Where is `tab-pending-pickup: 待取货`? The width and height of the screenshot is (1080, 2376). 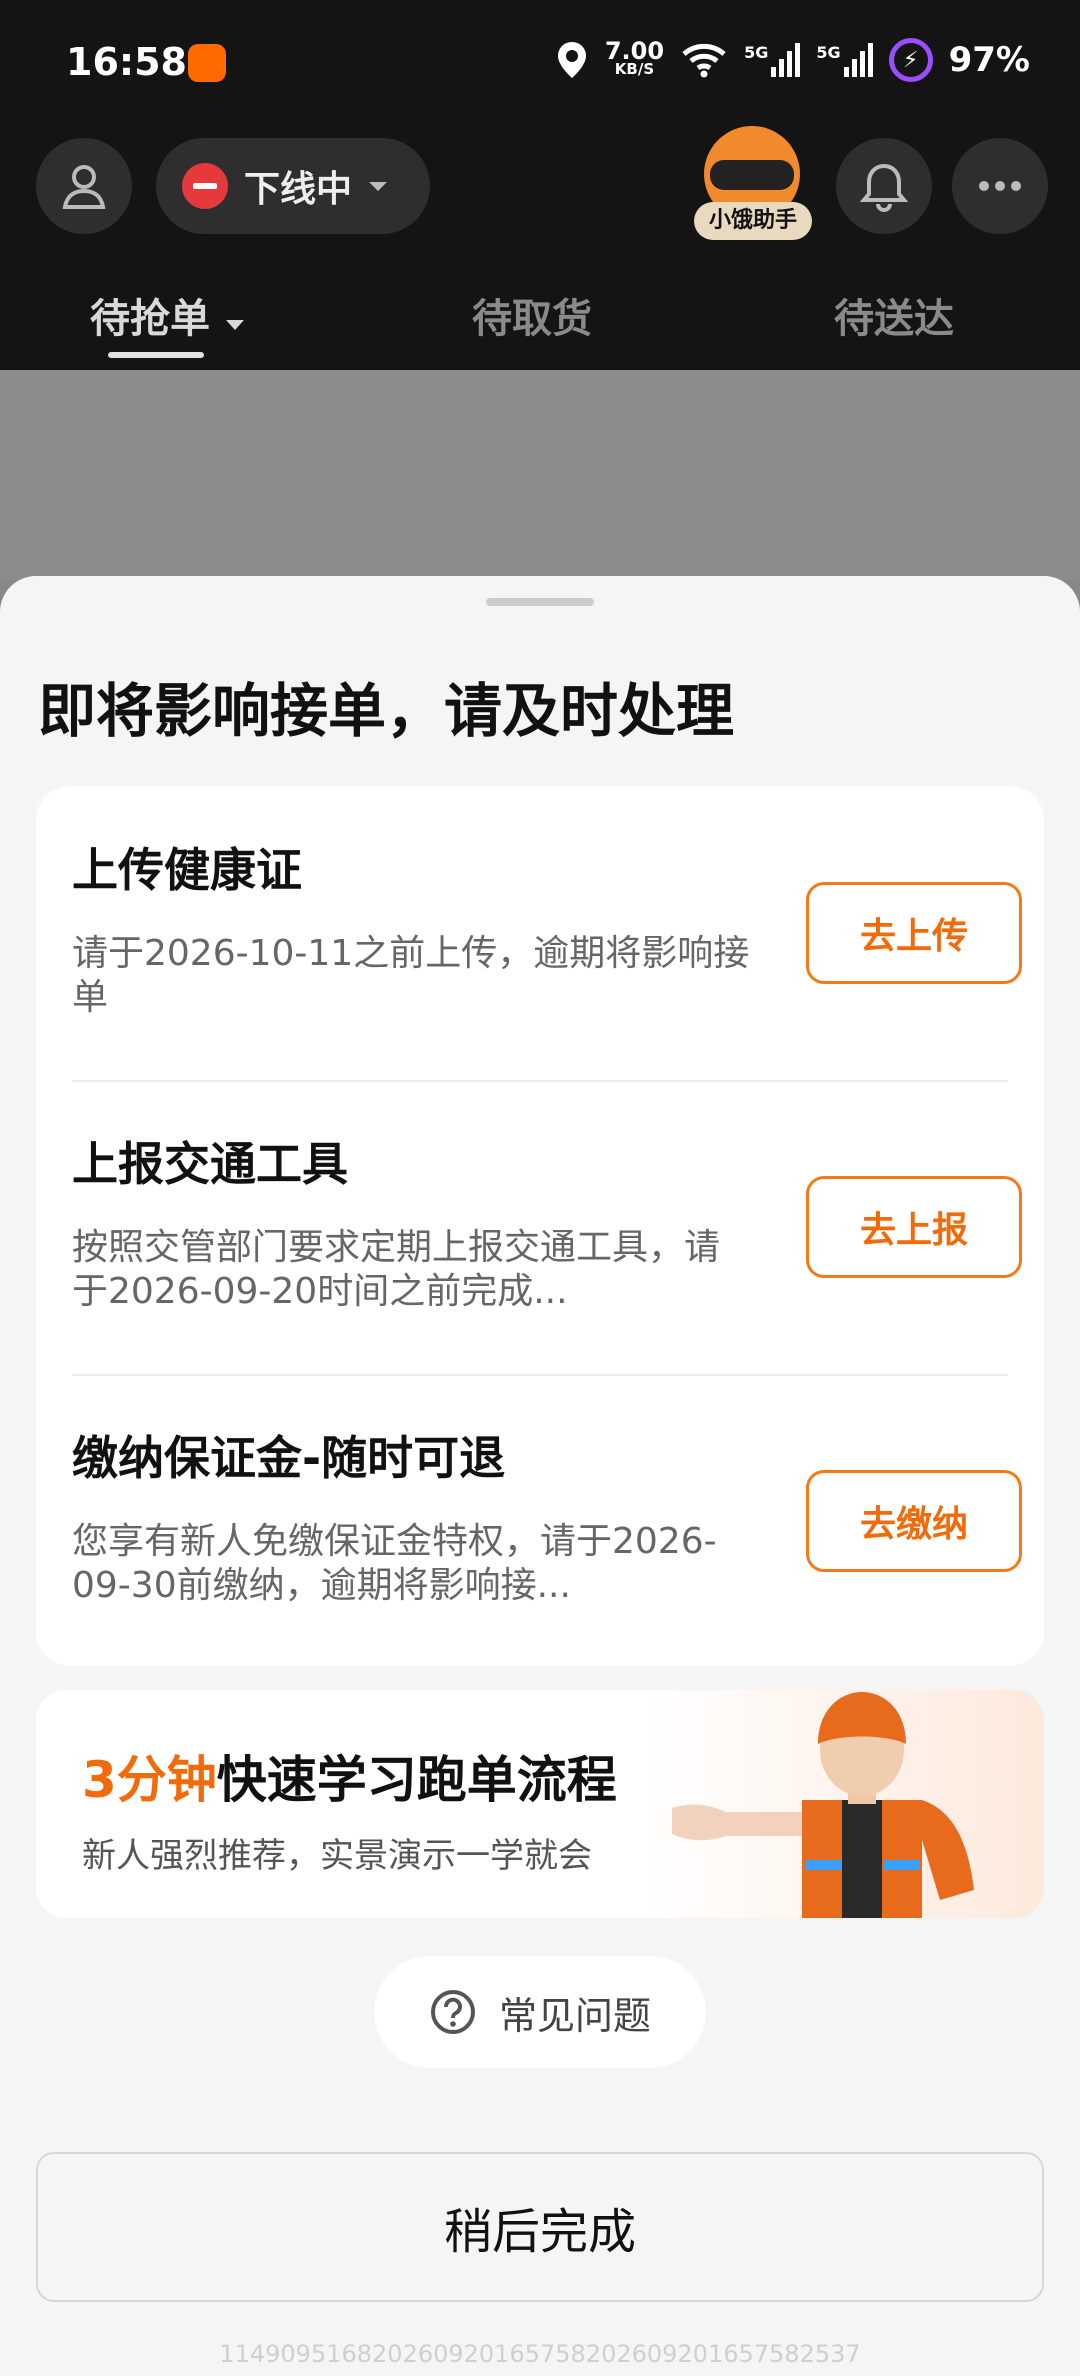 tab-pending-pickup: 待取货 is located at coordinates (532, 315).